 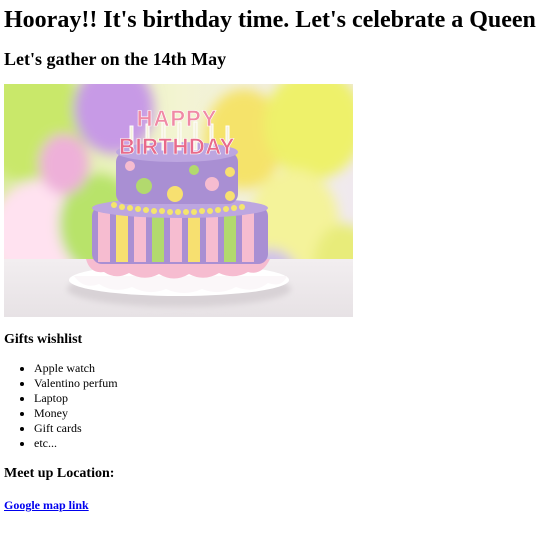 What do you see at coordinates (177, 118) in the screenshot?
I see `cake-text-happy: HAPPY` at bounding box center [177, 118].